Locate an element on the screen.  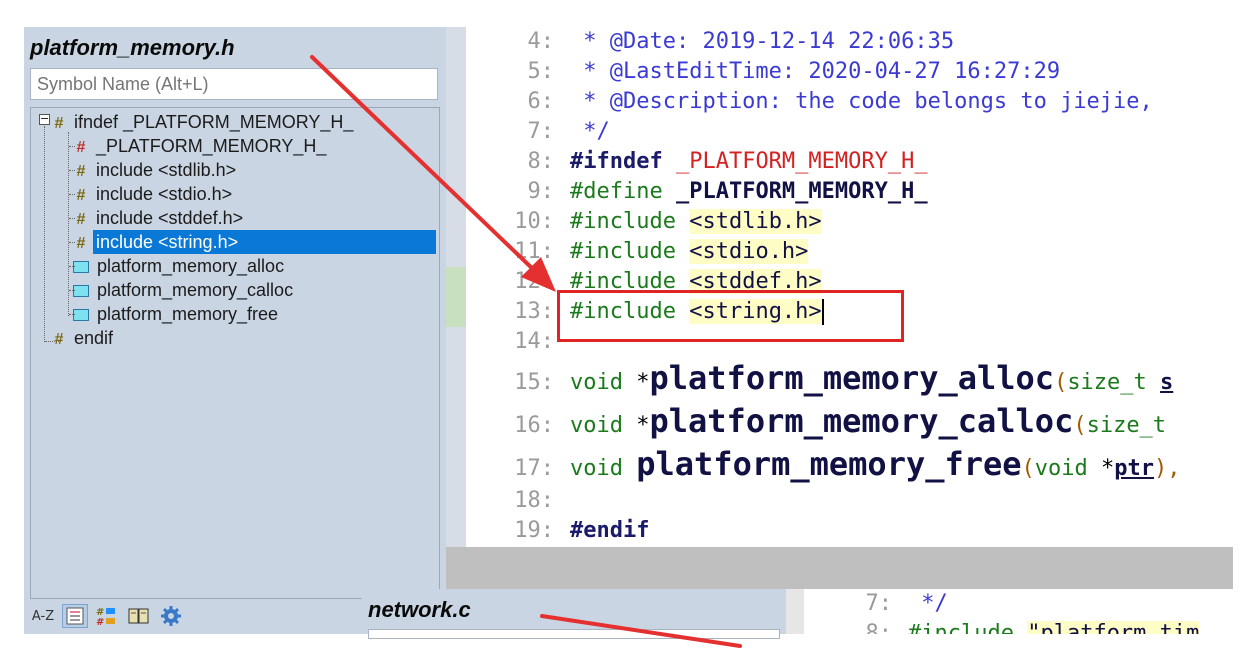
arrow-to-include is located at coordinates (433, 173).